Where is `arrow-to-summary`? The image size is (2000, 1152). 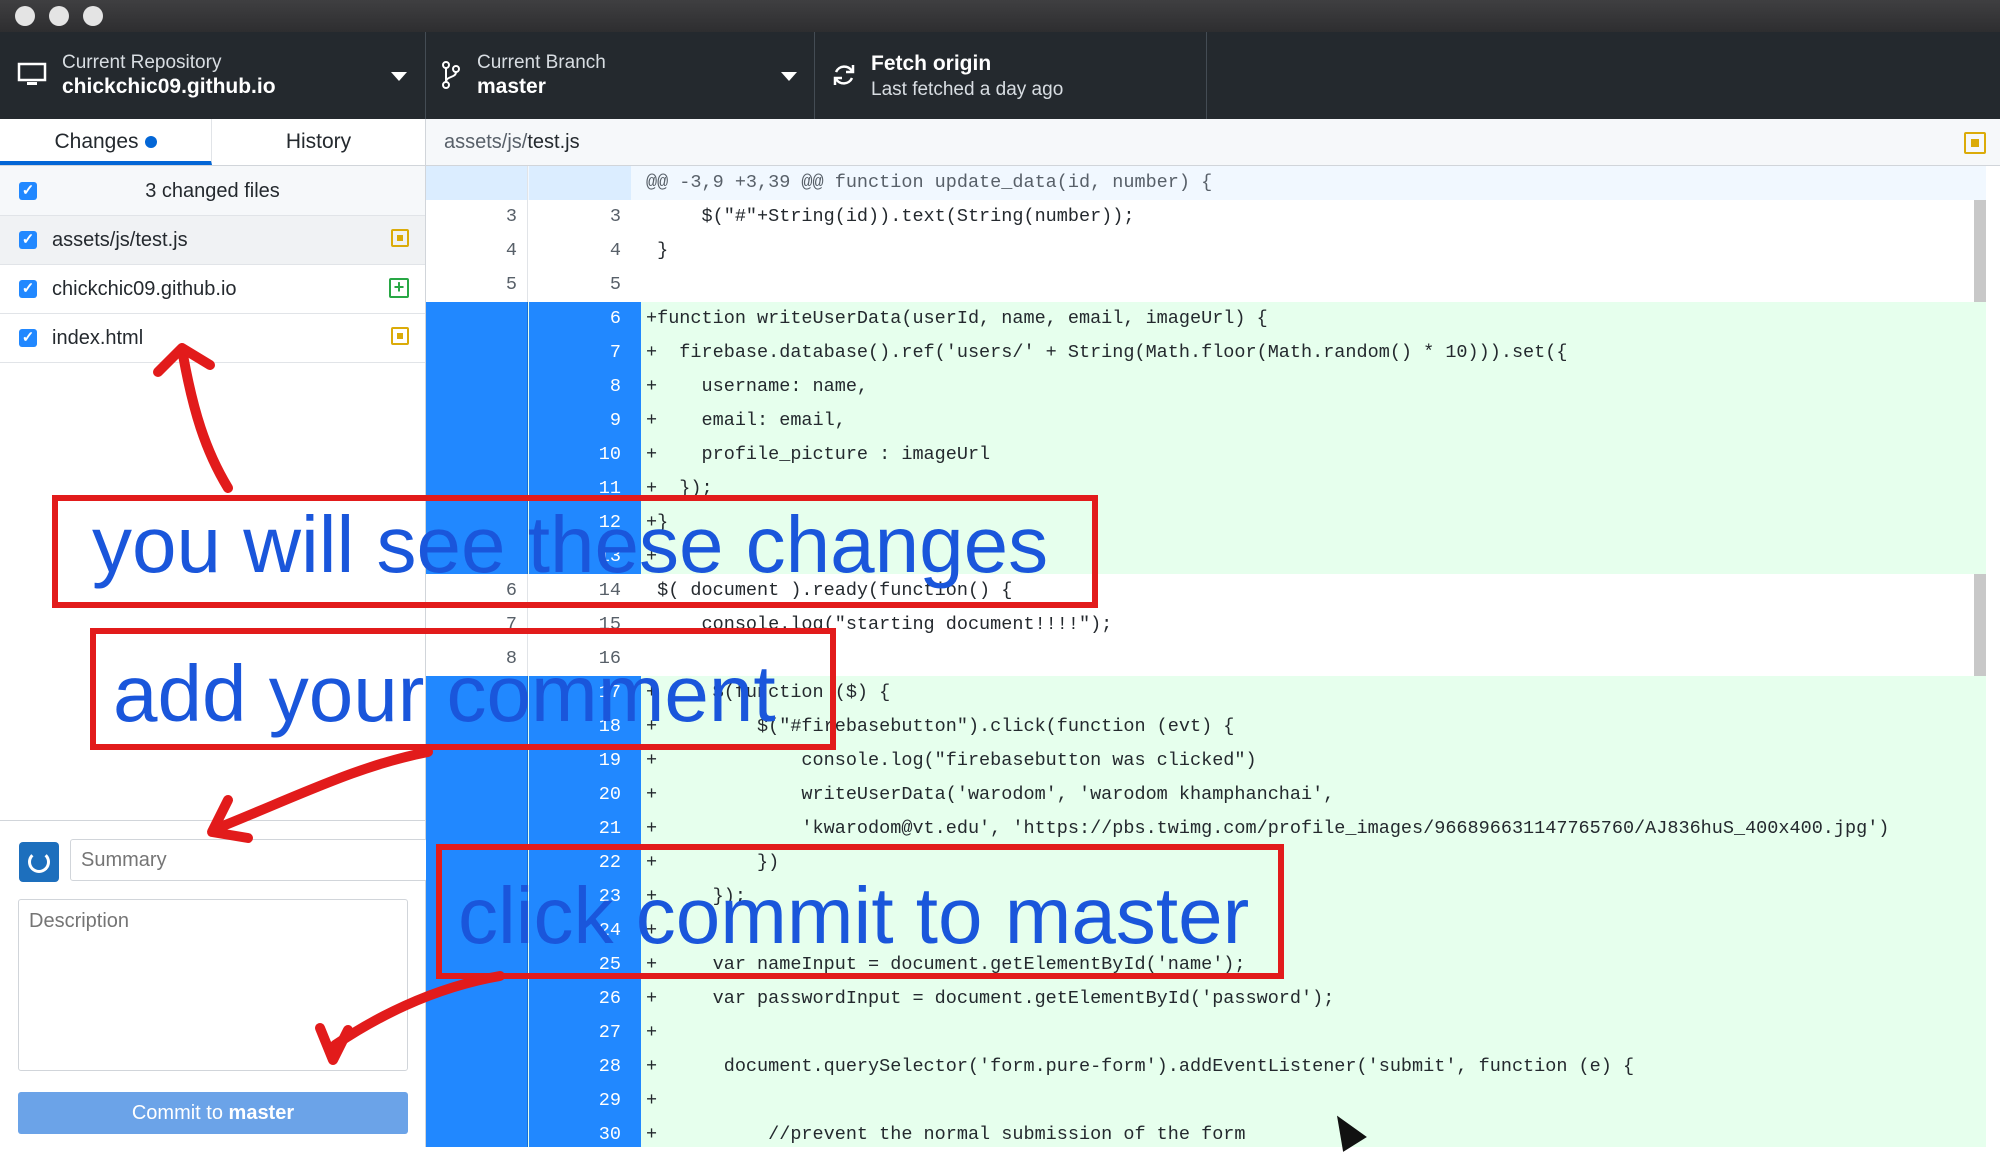 arrow-to-summary is located at coordinates (323, 790).